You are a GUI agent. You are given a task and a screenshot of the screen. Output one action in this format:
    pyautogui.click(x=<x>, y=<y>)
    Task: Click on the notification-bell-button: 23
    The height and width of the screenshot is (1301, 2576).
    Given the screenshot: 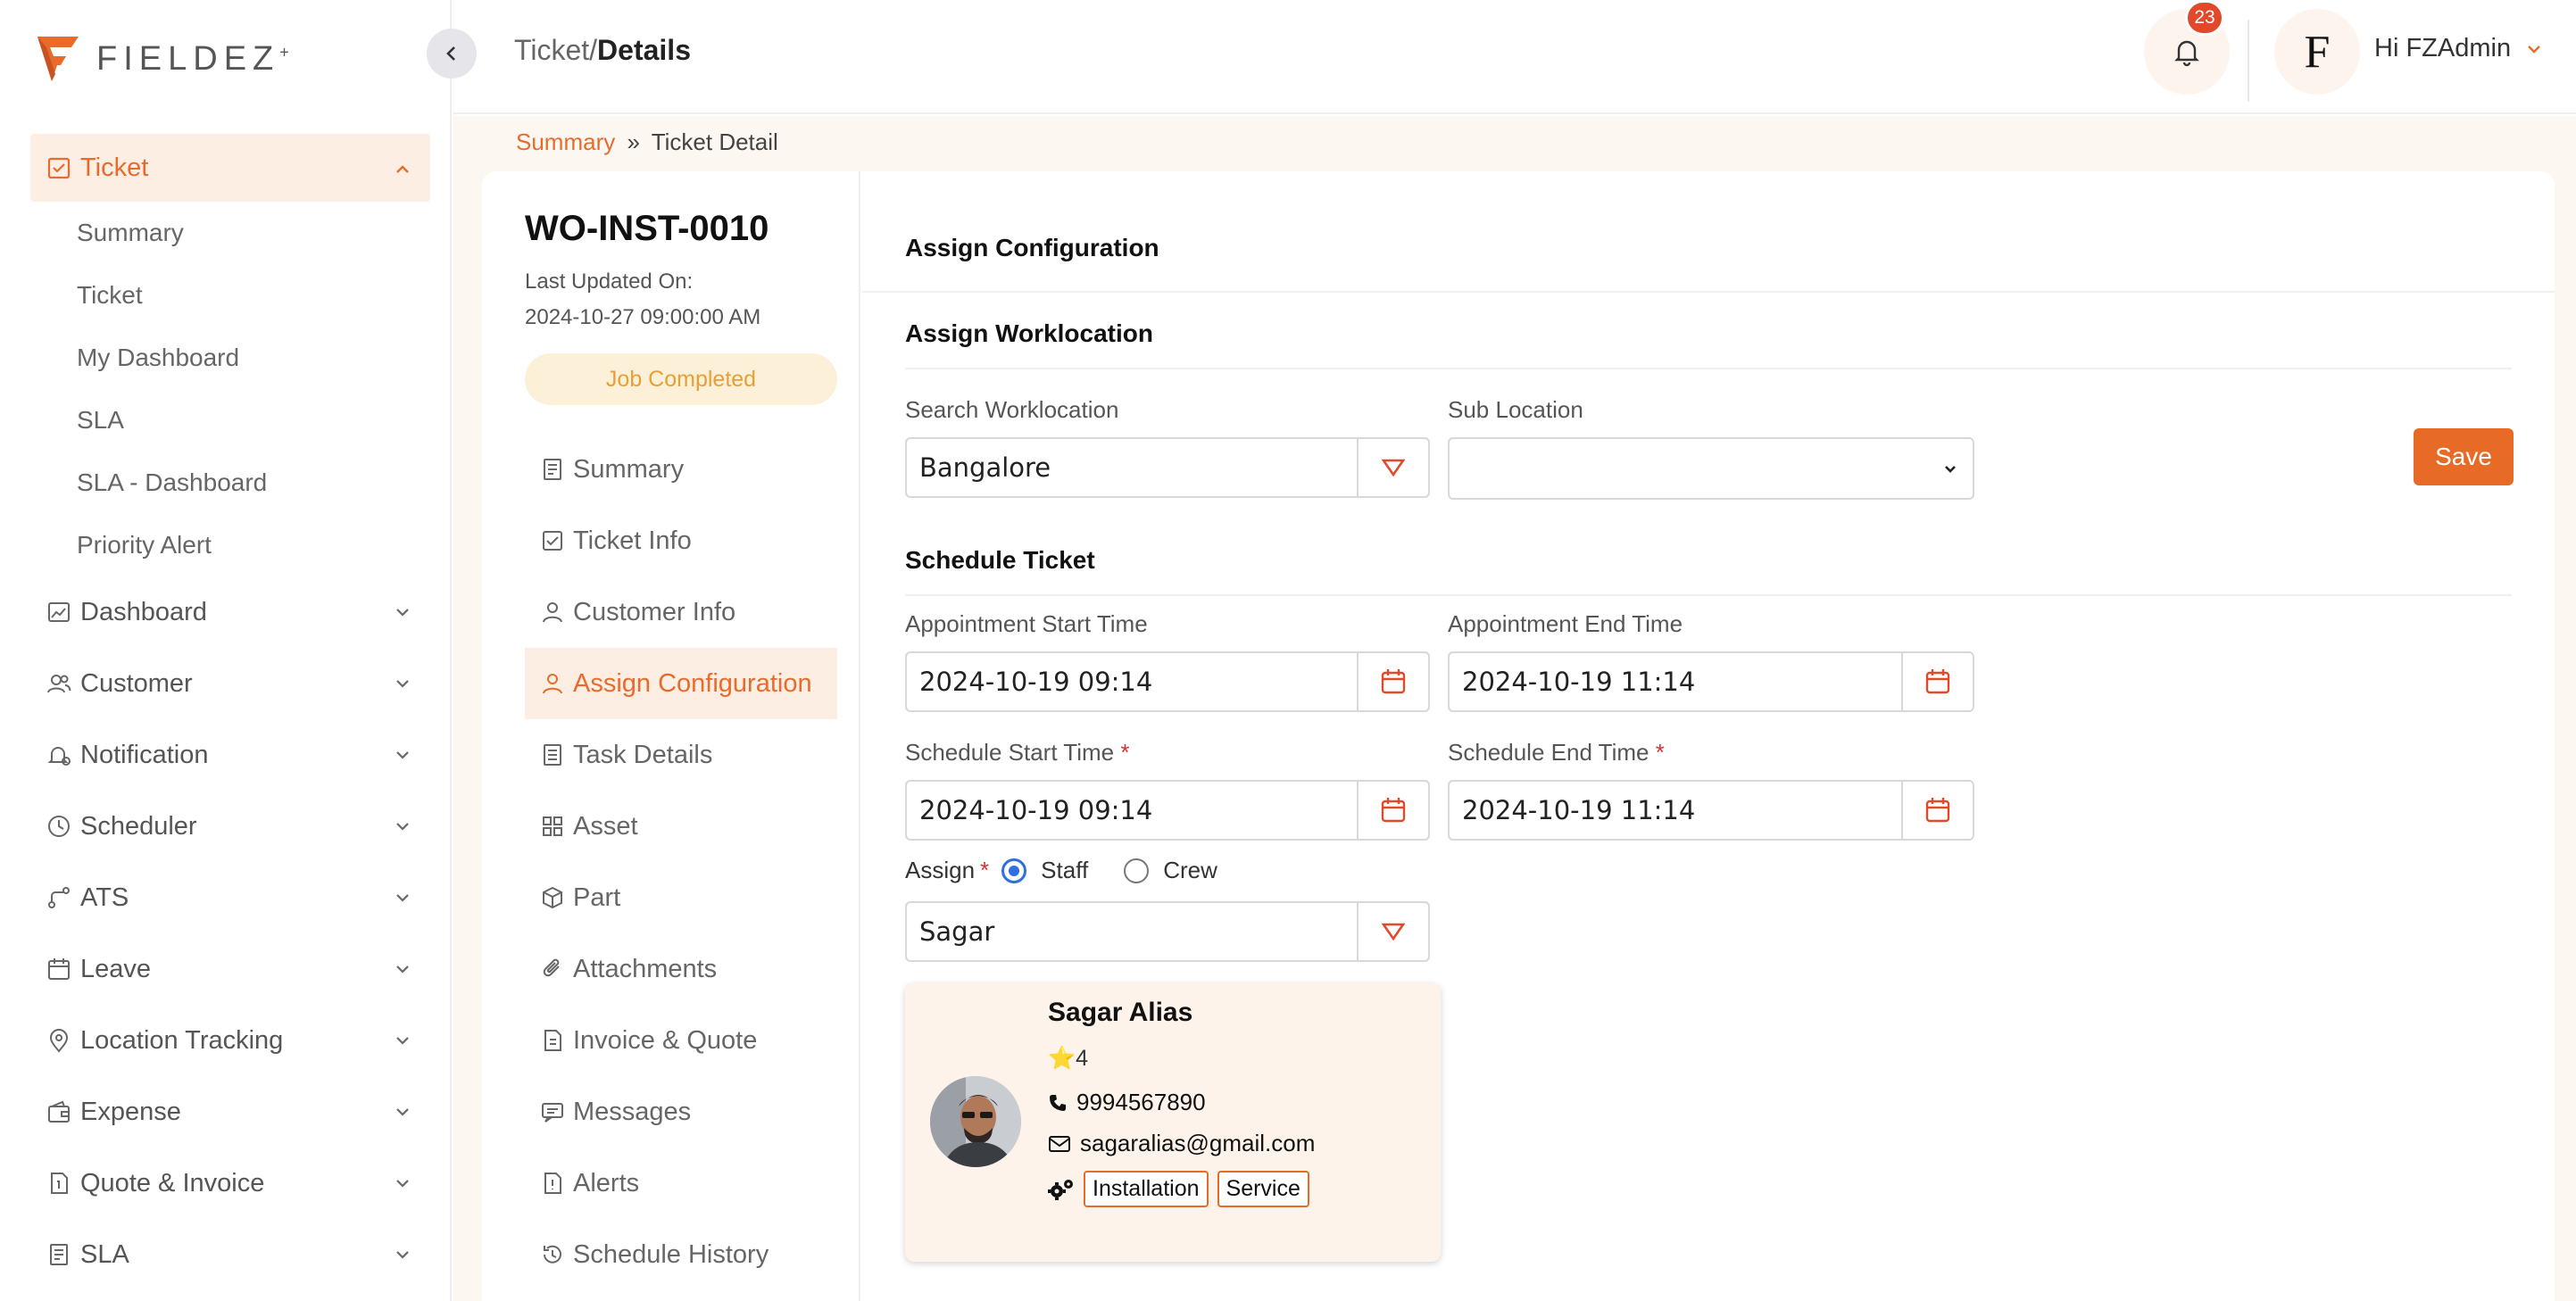 What is the action you would take?
    pyautogui.click(x=2187, y=47)
    